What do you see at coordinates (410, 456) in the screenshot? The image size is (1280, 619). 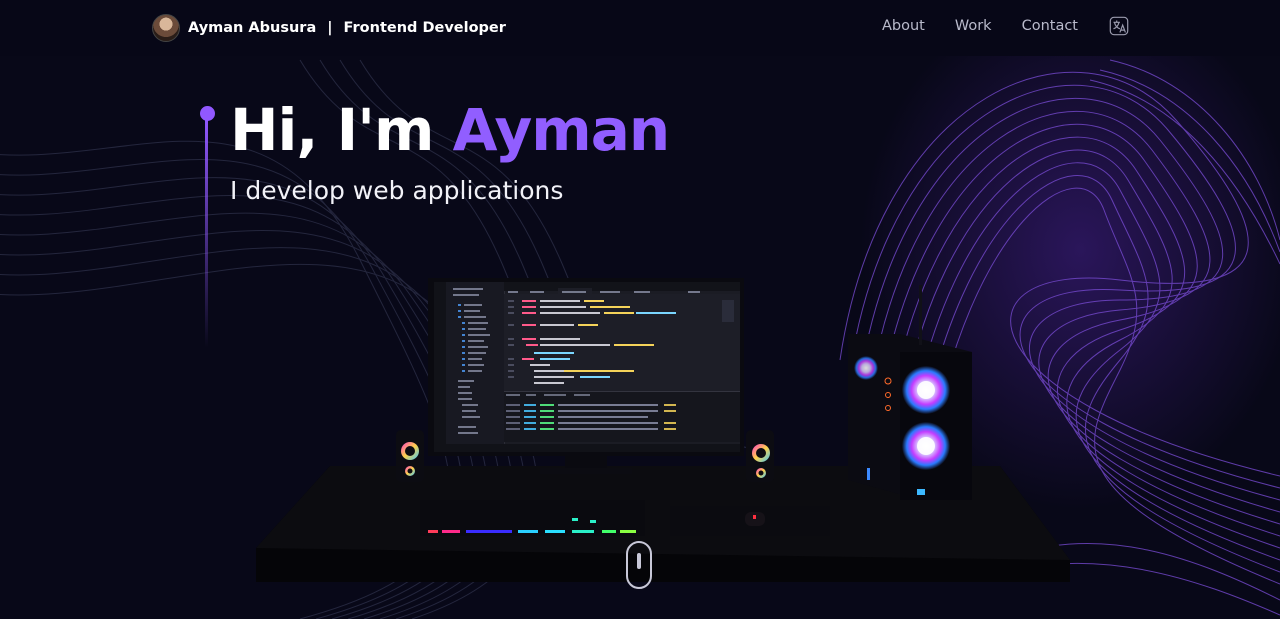 I see `speaker-left` at bounding box center [410, 456].